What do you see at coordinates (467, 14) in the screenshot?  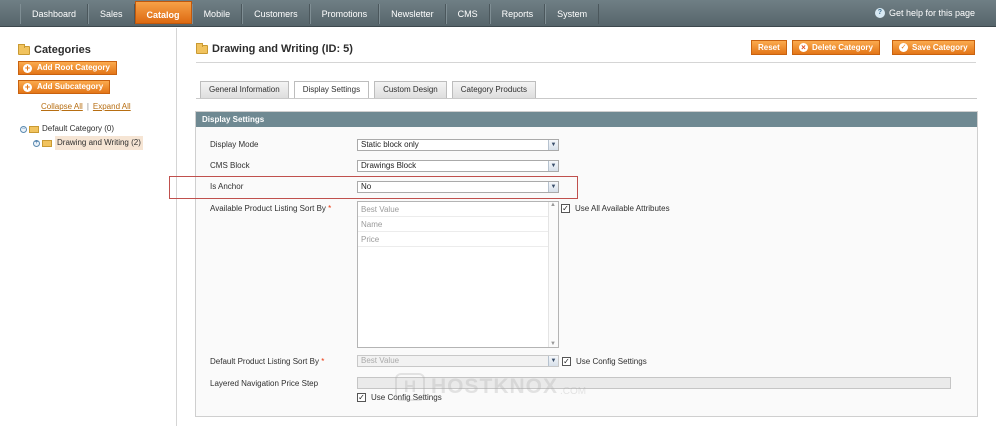 I see `nav-cms: CMS` at bounding box center [467, 14].